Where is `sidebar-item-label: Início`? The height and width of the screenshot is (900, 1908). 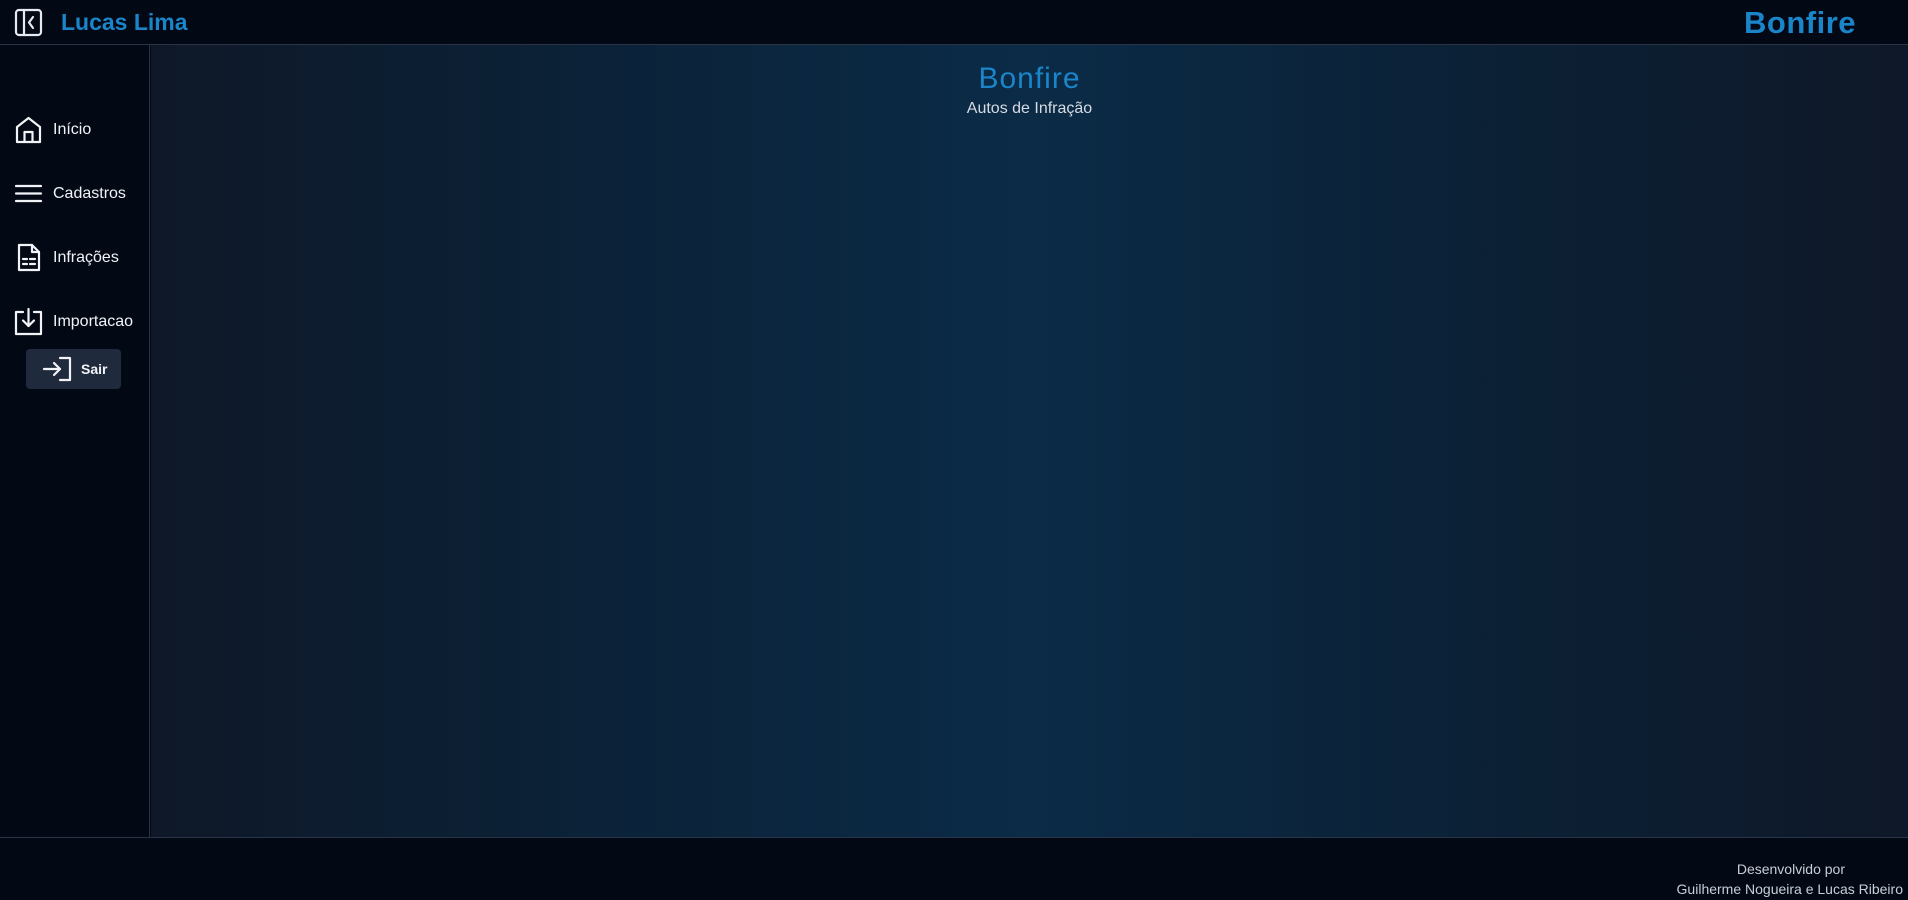 sidebar-item-label: Início is located at coordinates (72, 129).